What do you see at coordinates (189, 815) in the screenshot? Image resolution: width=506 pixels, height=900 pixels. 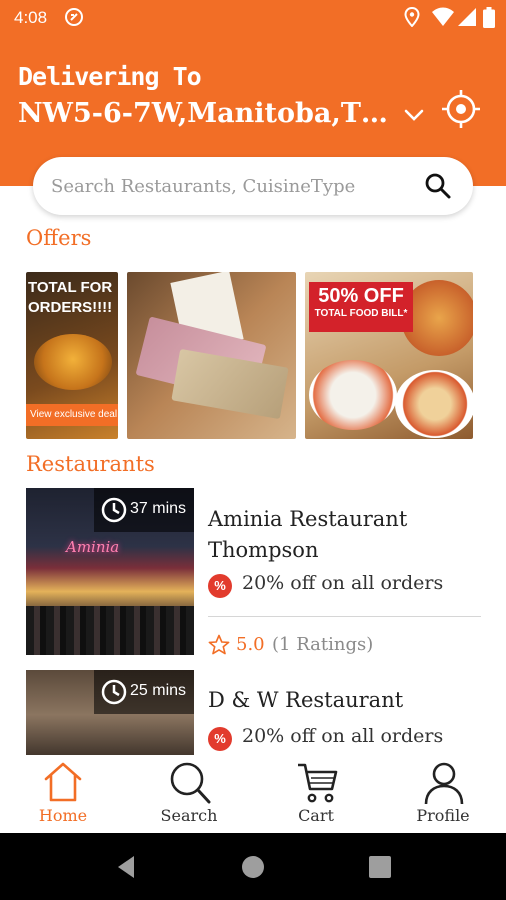 I see `nav-search-label: Search` at bounding box center [189, 815].